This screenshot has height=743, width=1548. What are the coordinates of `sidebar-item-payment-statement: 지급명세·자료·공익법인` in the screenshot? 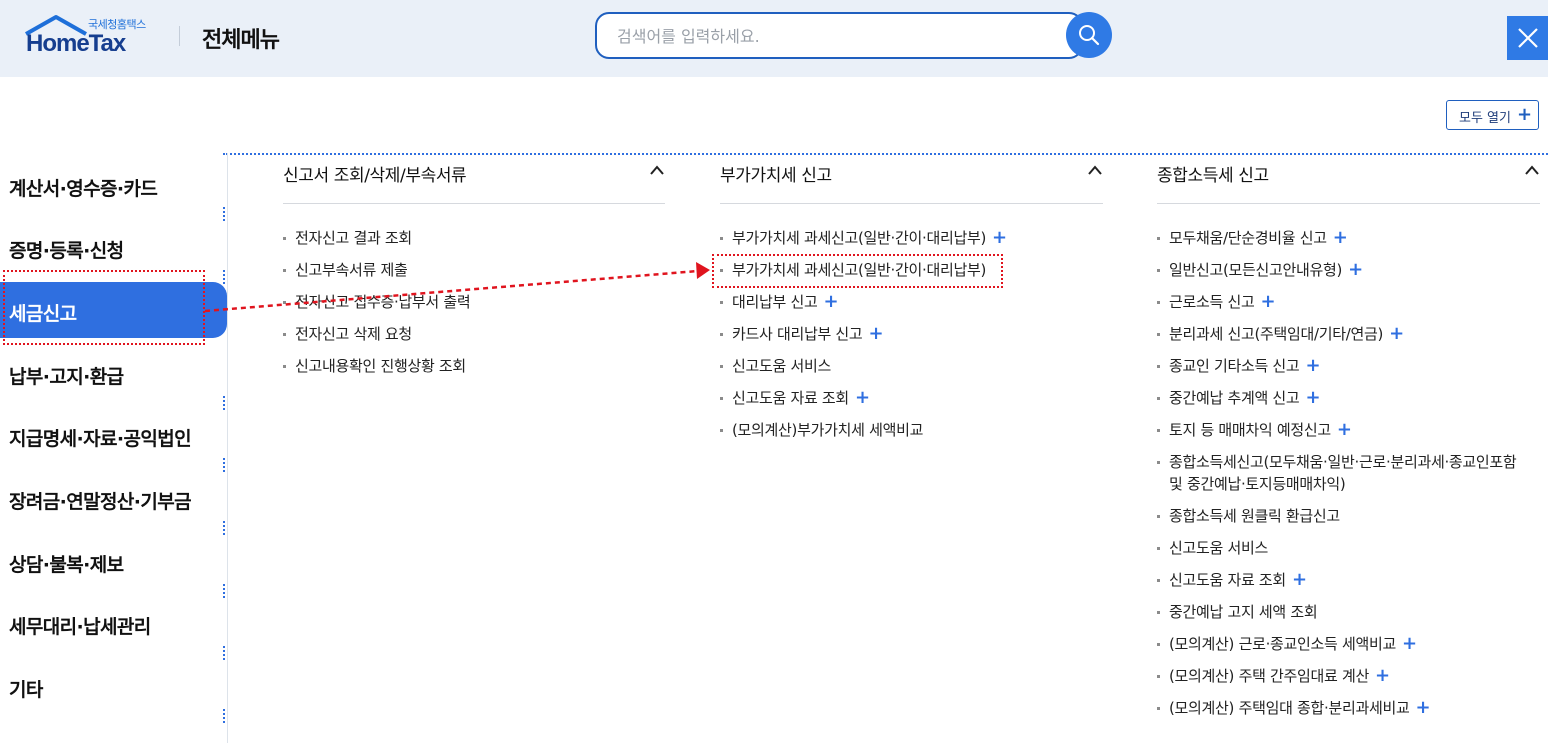 It's located at (114, 435).